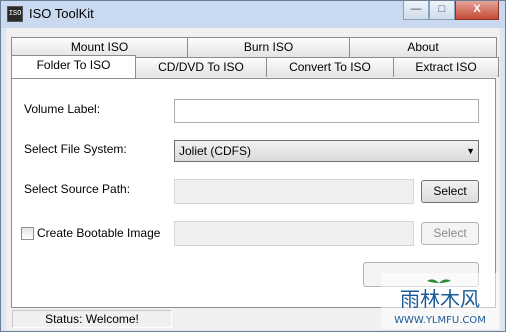  What do you see at coordinates (477, 10) in the screenshot?
I see `close-button: X` at bounding box center [477, 10].